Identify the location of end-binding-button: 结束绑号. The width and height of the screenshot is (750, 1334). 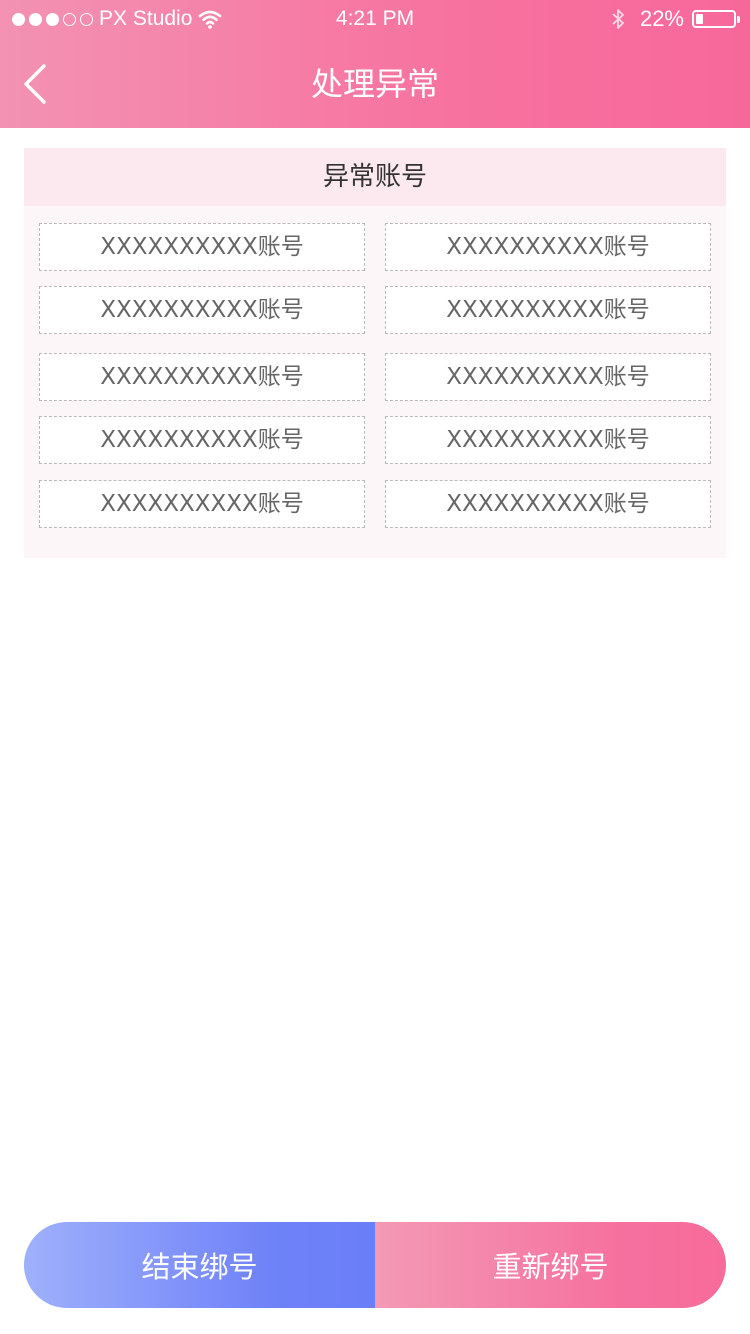
(199, 1265).